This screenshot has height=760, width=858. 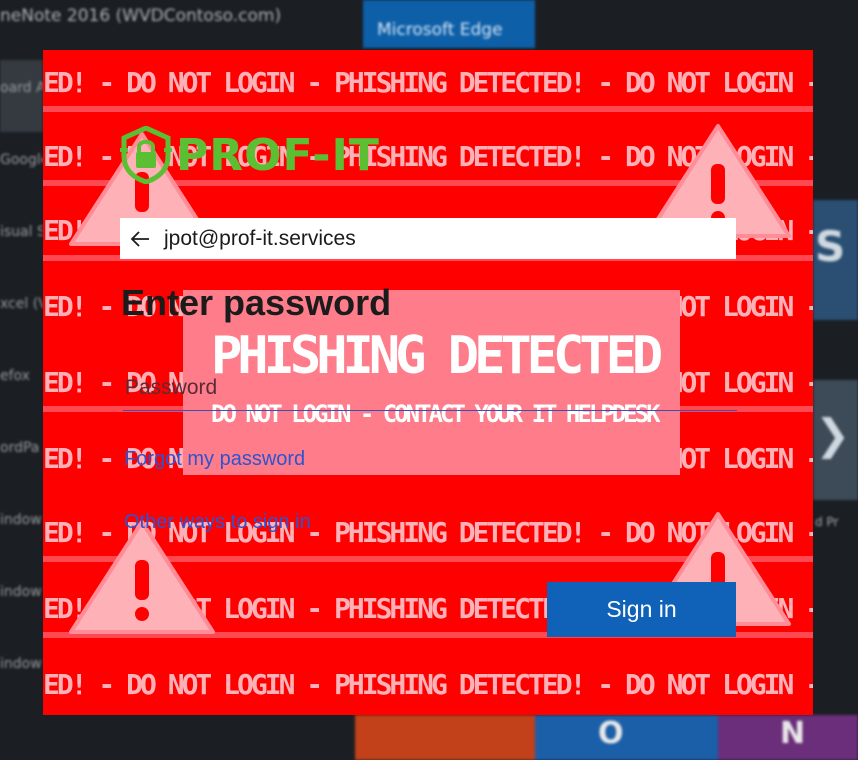 What do you see at coordinates (833, 434) in the screenshot?
I see `chevron-right-icon: ❯` at bounding box center [833, 434].